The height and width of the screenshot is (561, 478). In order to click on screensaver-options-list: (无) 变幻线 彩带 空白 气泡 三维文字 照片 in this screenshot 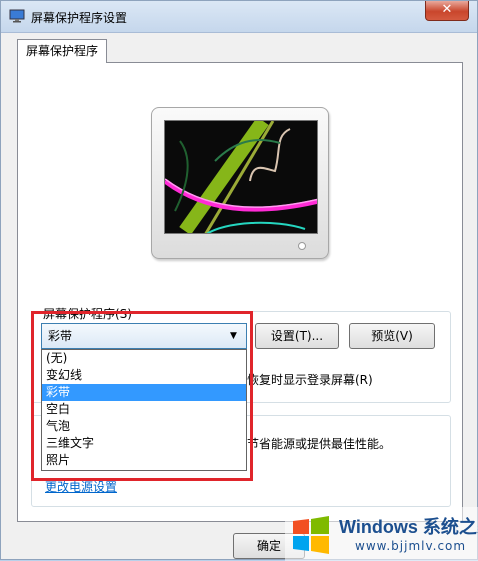, I will do `click(144, 410)`.